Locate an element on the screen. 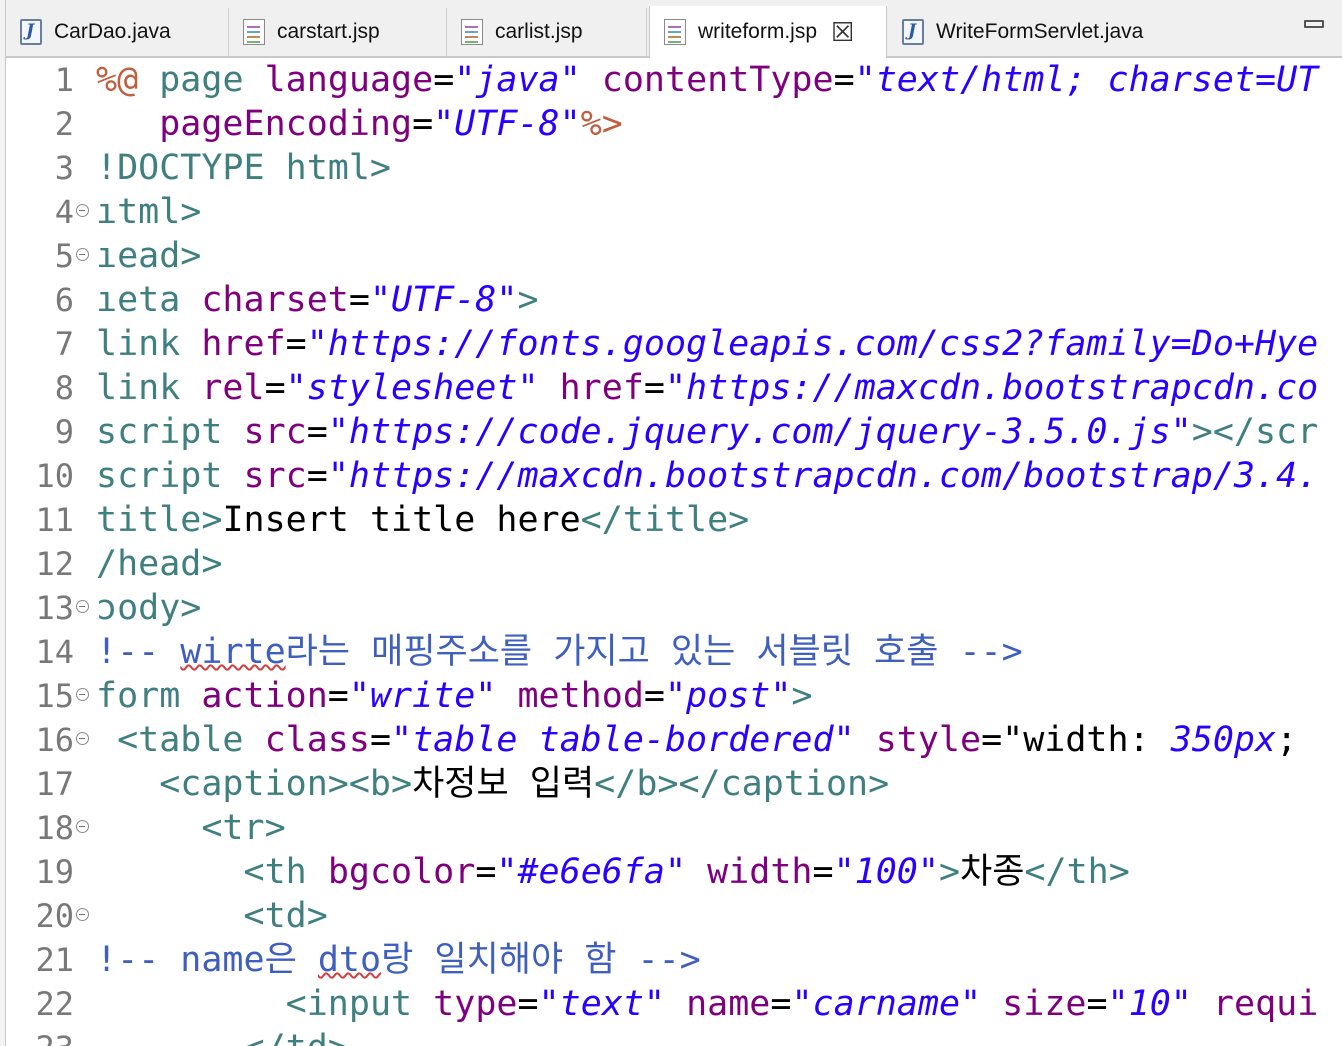 The image size is (1342, 1046). tab-writeform-jsp: writeform.jsp ☒ is located at coordinates (768, 32).